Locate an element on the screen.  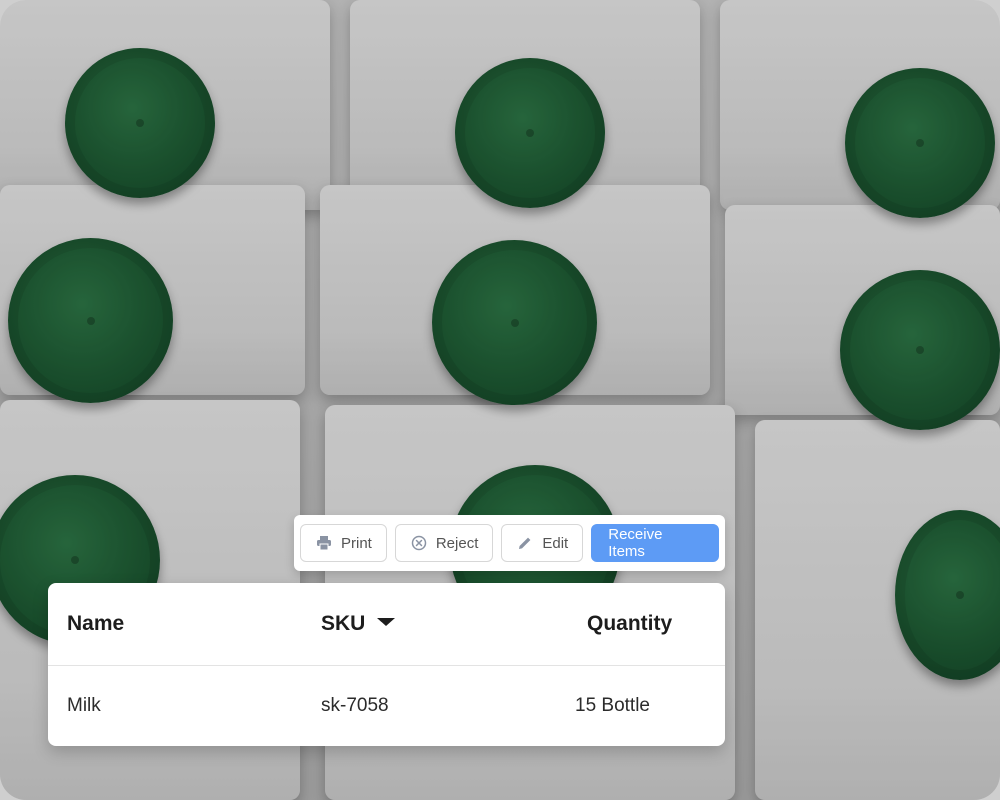
reject-label: Reject is located at coordinates (457, 543).